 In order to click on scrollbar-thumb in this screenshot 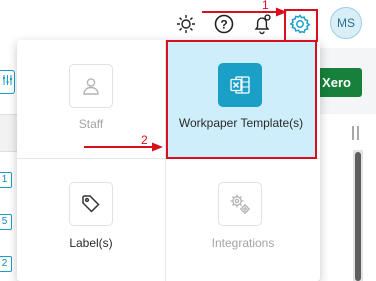, I will do `click(358, 216)`.